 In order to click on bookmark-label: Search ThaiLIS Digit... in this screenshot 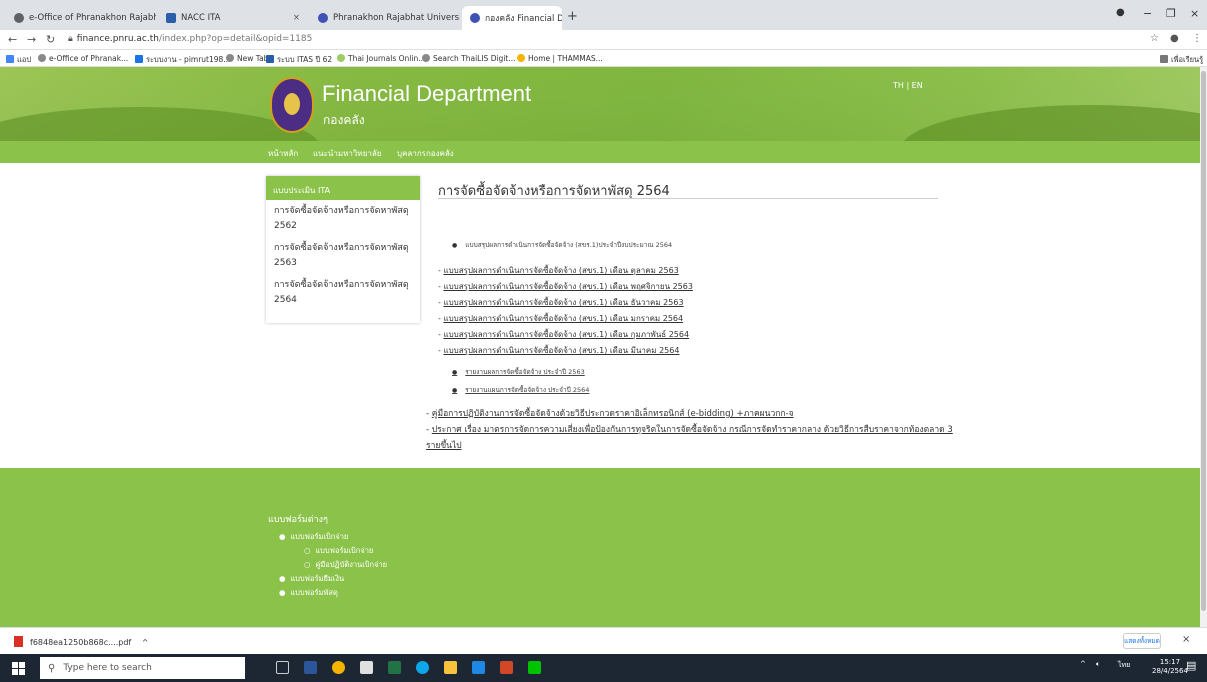, I will do `click(474, 58)`.